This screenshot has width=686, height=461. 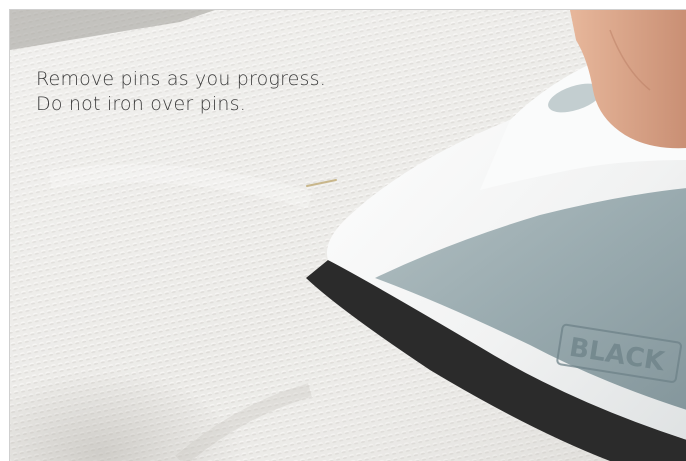 What do you see at coordinates (141, 104) in the screenshot?
I see `caption-line-2: Do not iron over pins.` at bounding box center [141, 104].